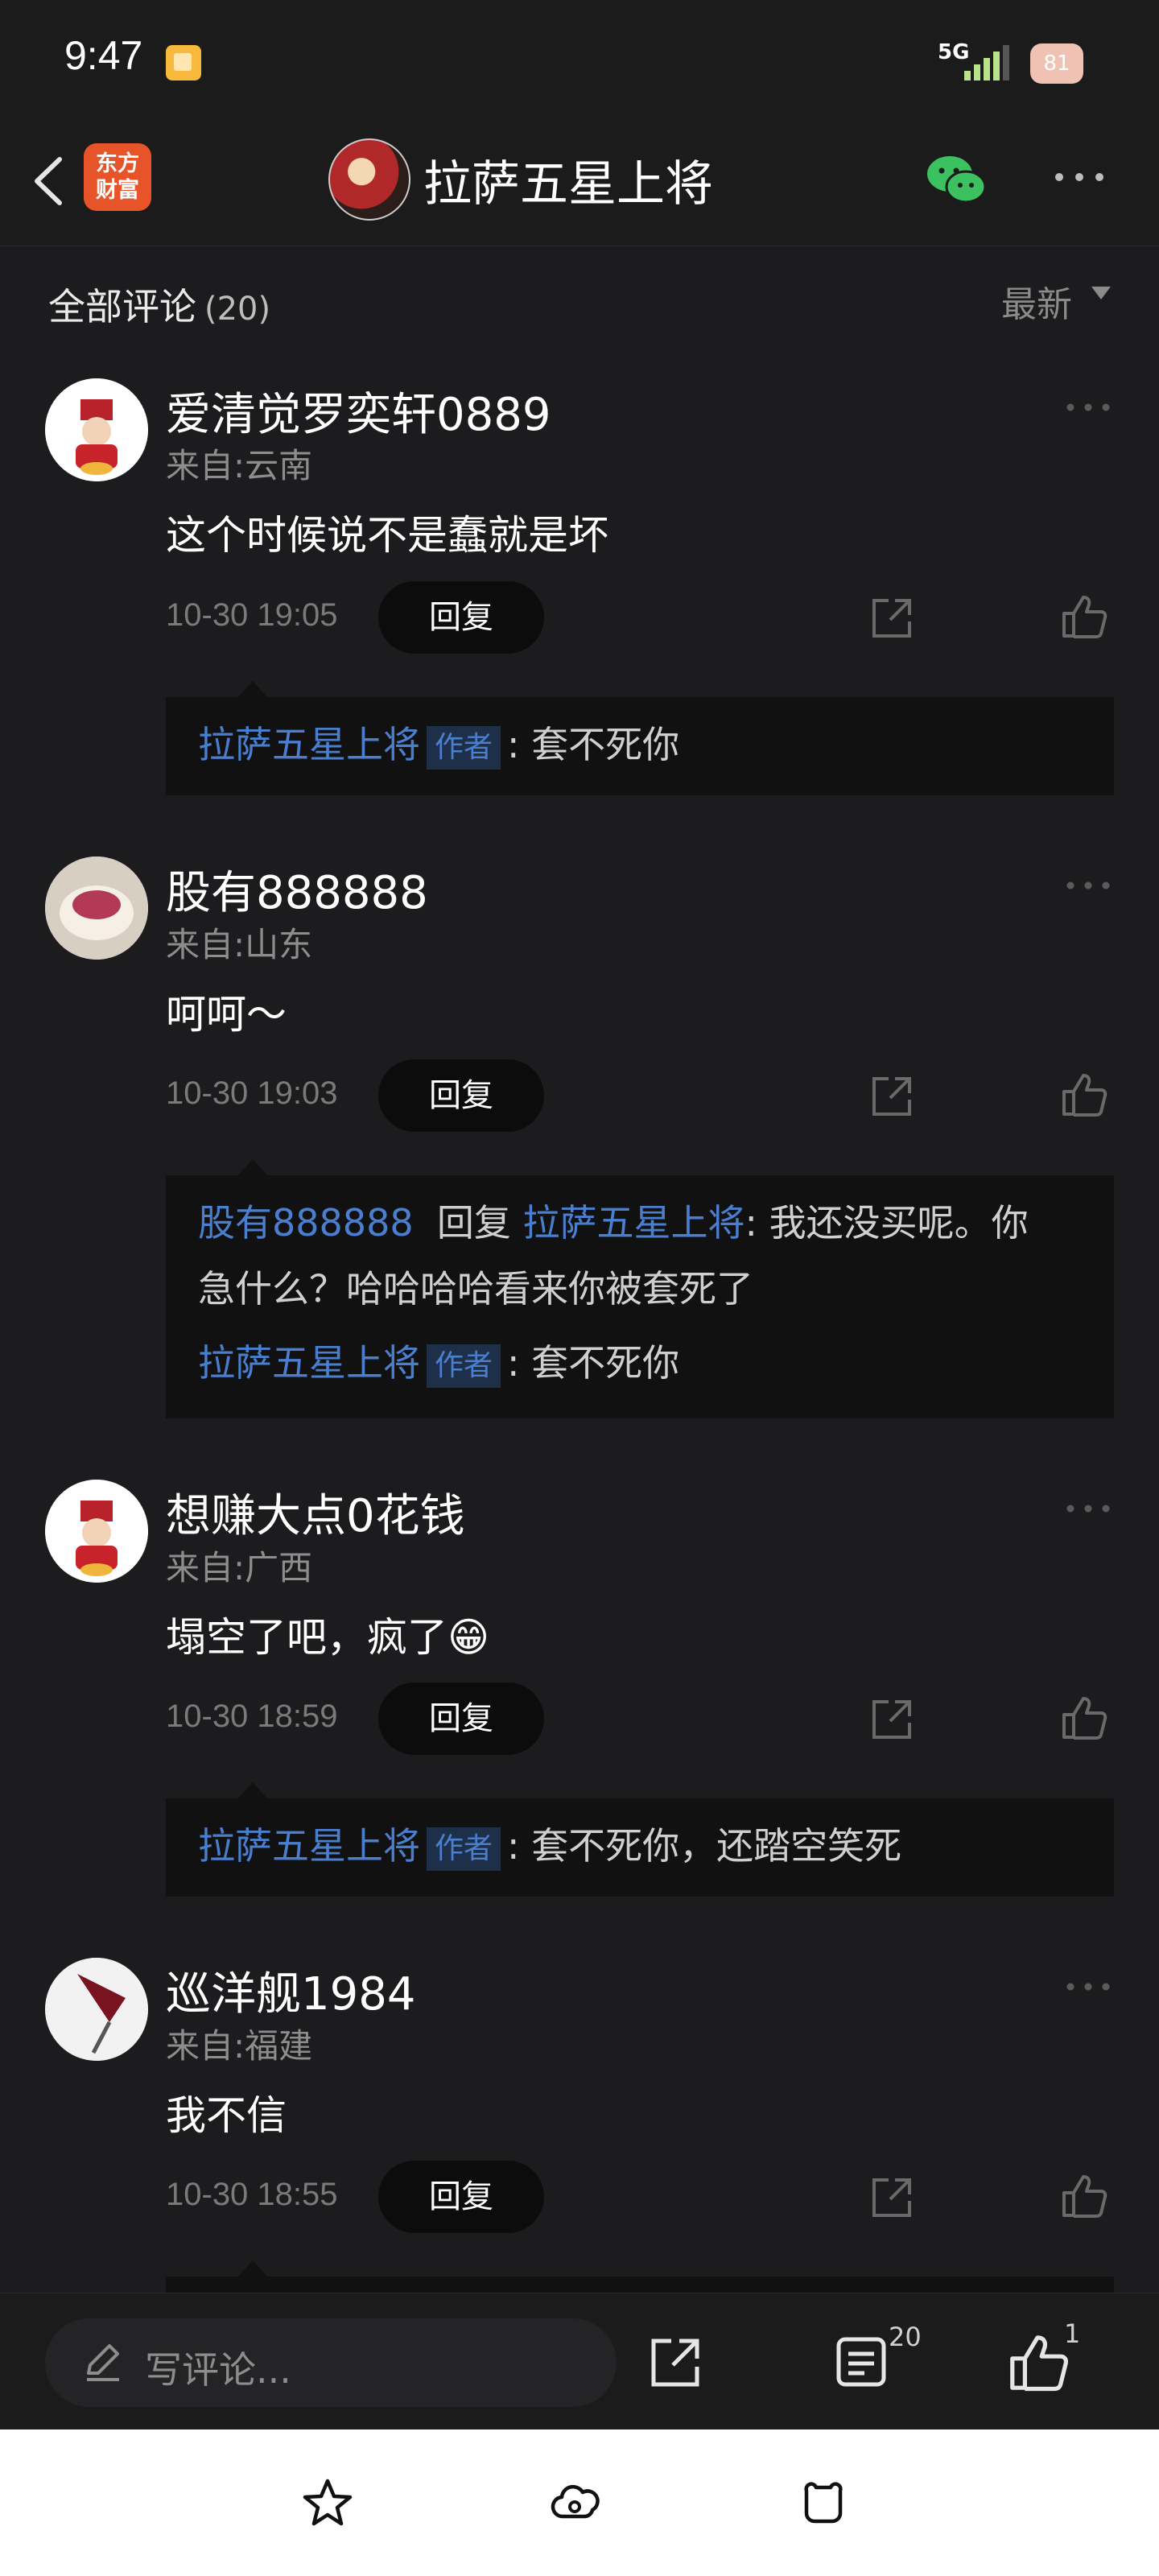  I want to click on comment-author: 巡洋舰1984, so click(291, 1990).